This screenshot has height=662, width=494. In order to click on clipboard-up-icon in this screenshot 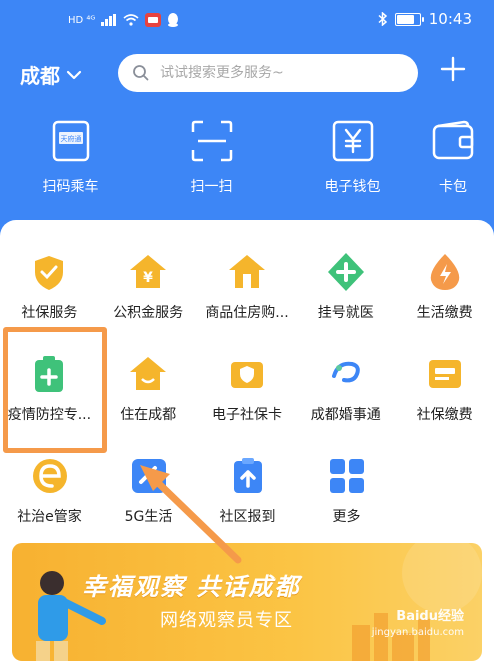, I will do `click(248, 476)`.